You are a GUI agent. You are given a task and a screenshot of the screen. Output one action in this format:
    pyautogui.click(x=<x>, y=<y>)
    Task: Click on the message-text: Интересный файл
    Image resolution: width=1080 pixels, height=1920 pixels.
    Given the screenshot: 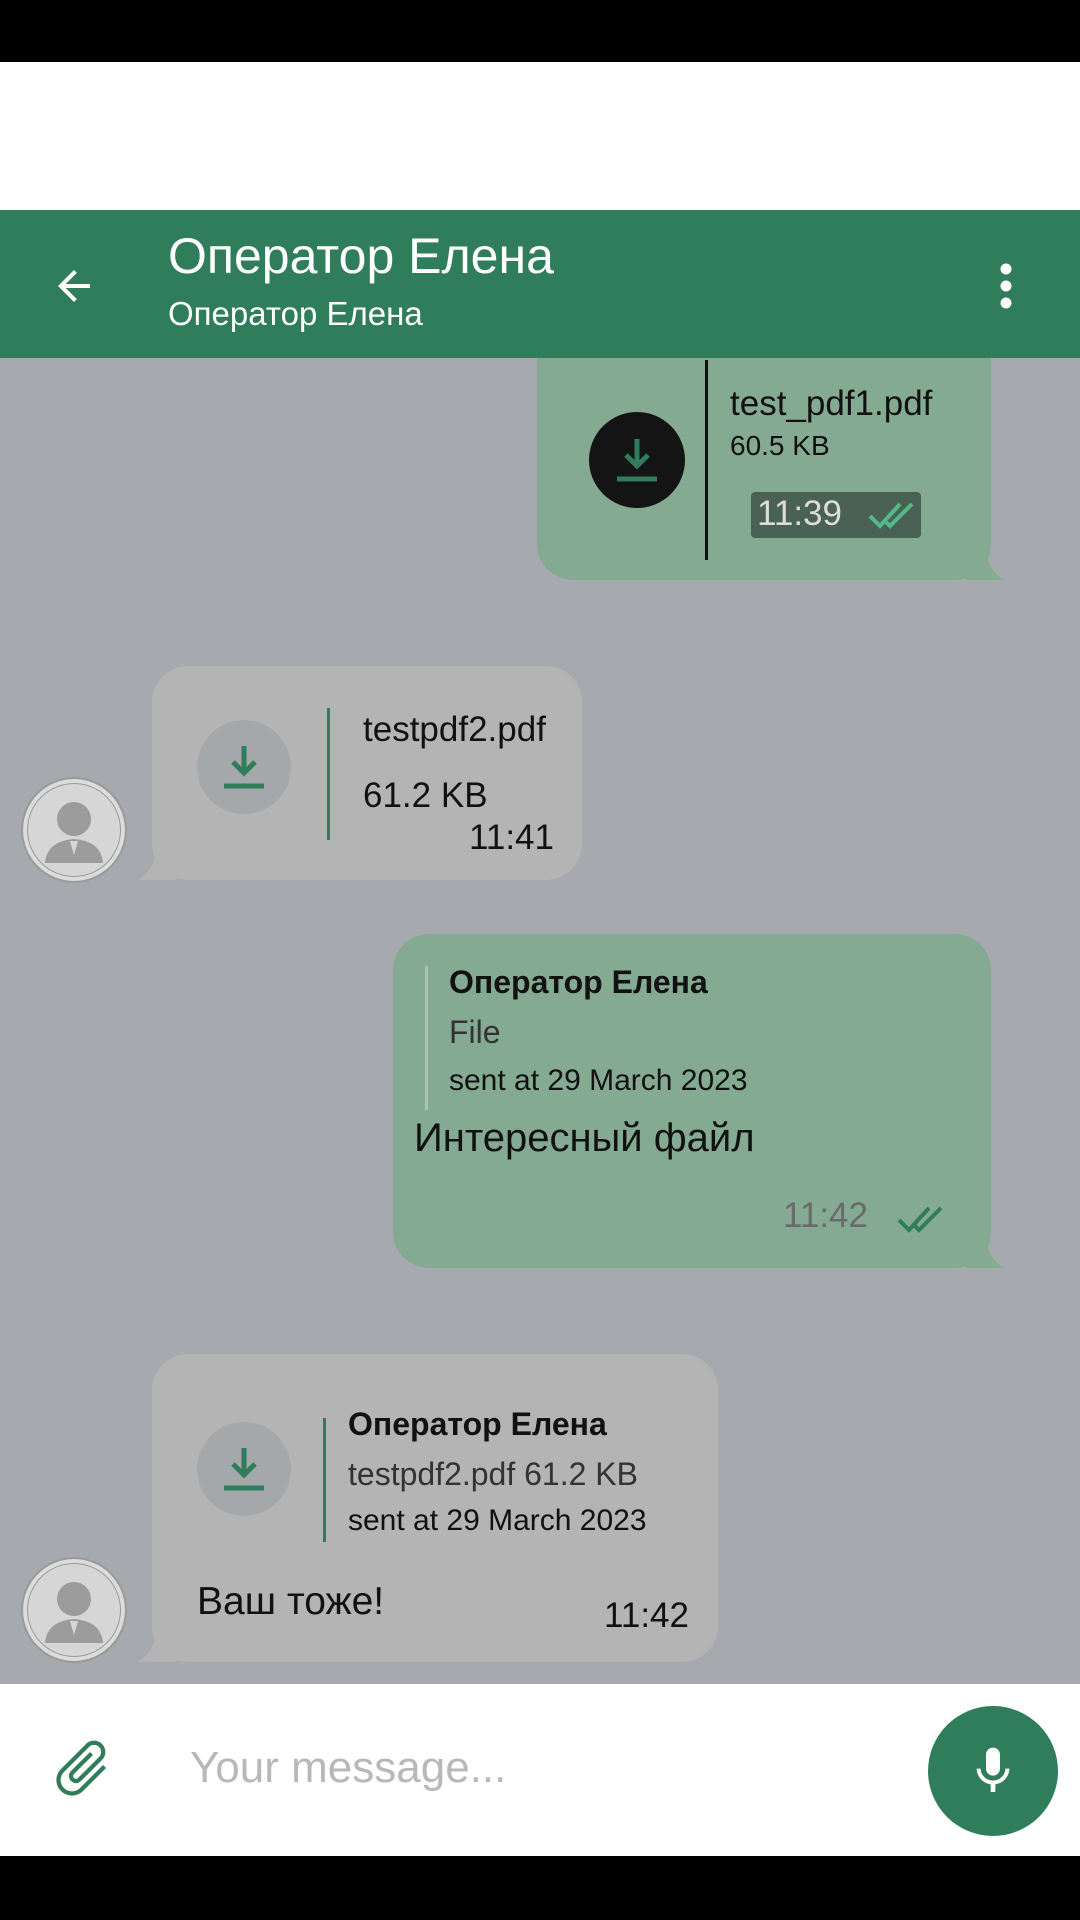 What is the action you would take?
    pyautogui.click(x=584, y=1138)
    